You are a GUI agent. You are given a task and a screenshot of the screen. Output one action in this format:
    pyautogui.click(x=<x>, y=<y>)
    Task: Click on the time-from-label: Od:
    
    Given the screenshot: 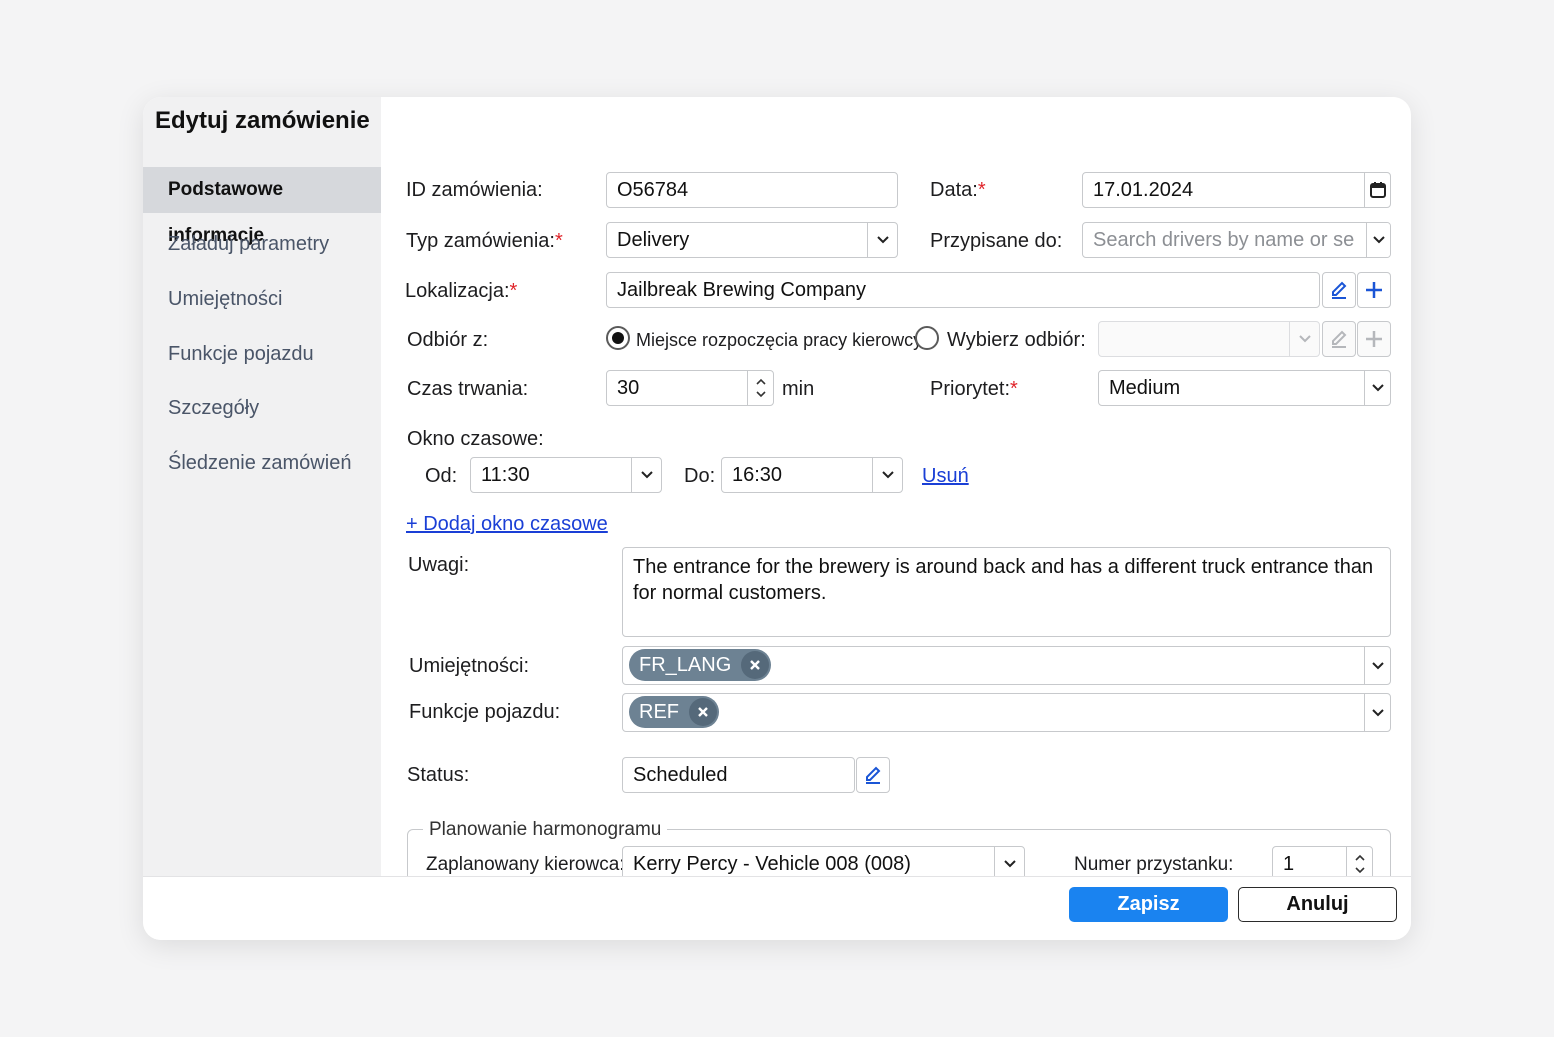 What is the action you would take?
    pyautogui.click(x=441, y=476)
    